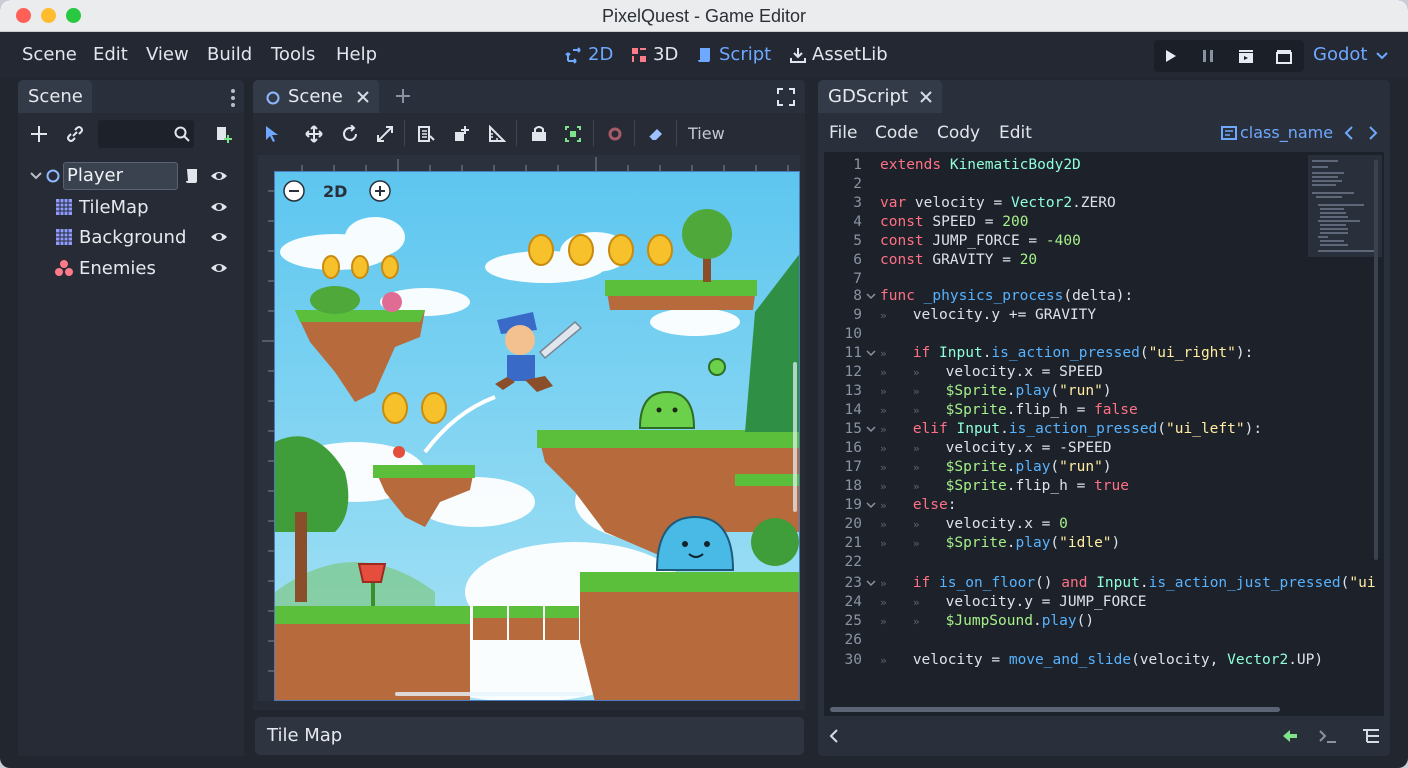  I want to click on ruler-tool-button, so click(497, 134).